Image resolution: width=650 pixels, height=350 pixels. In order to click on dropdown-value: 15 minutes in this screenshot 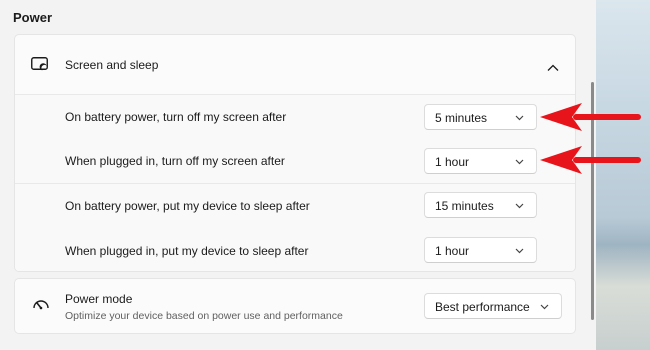, I will do `click(464, 206)`.